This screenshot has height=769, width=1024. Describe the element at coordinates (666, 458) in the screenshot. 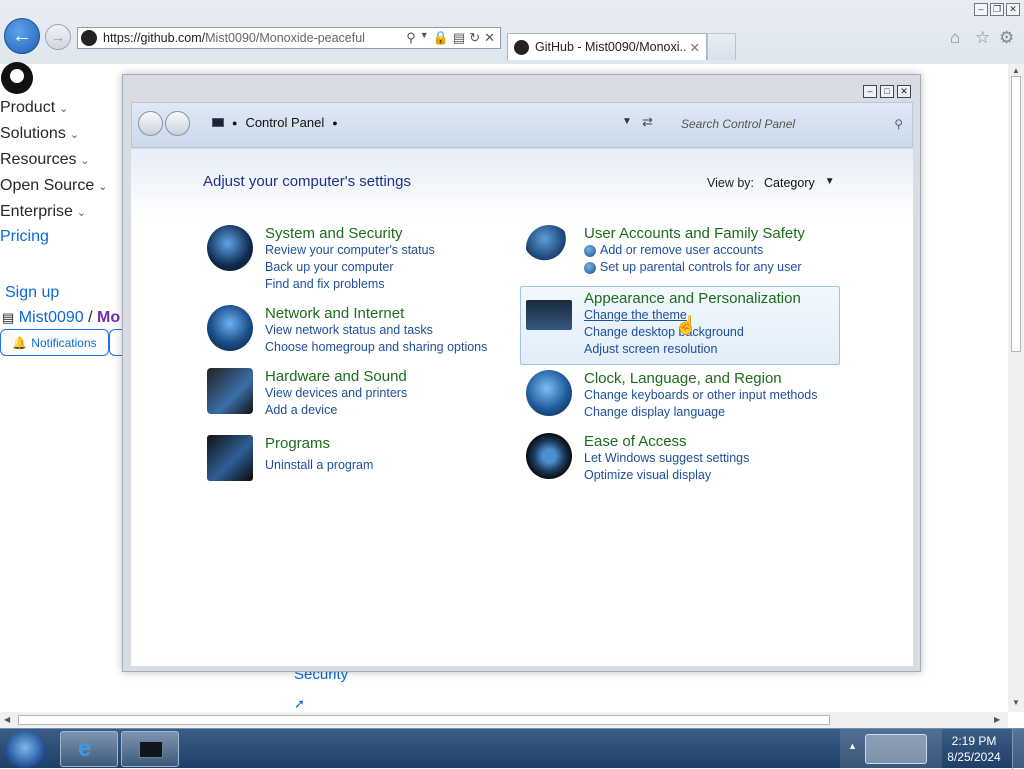

I see `link-suggest-settings: Let Windows suggest settings` at that location.